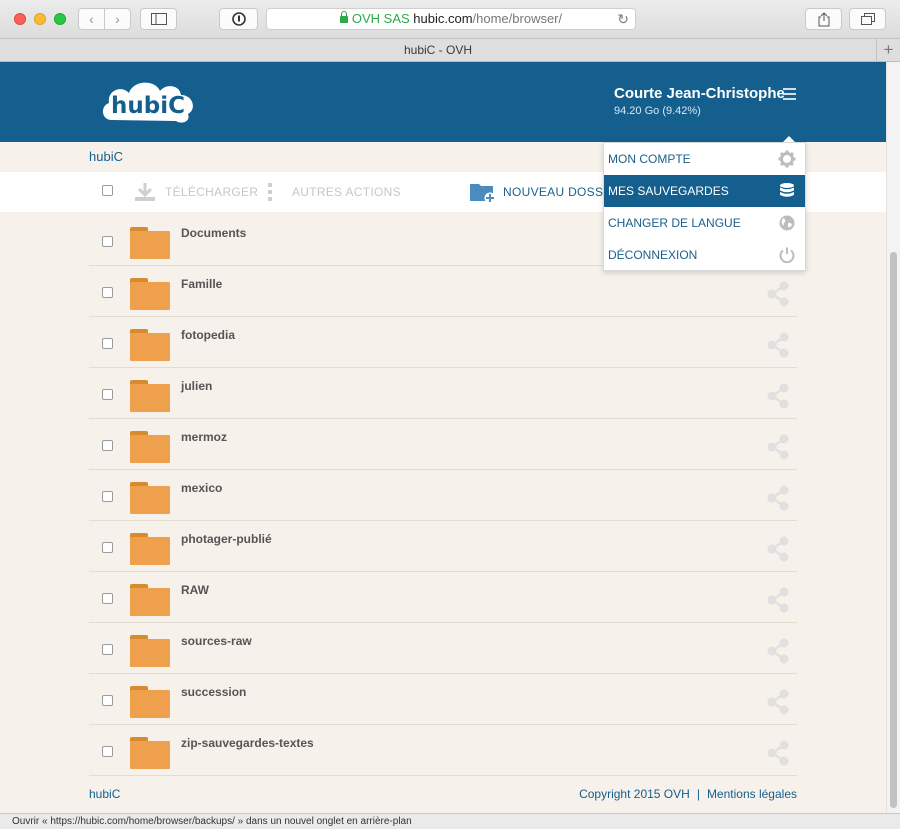 Image resolution: width=900 pixels, height=829 pixels. Describe the element at coordinates (213, 233) in the screenshot. I see `folder-name: Documents` at that location.